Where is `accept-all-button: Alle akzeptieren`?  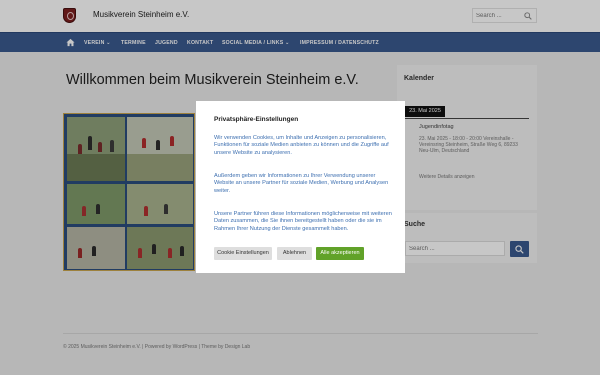 accept-all-button: Alle akzeptieren is located at coordinates (340, 253).